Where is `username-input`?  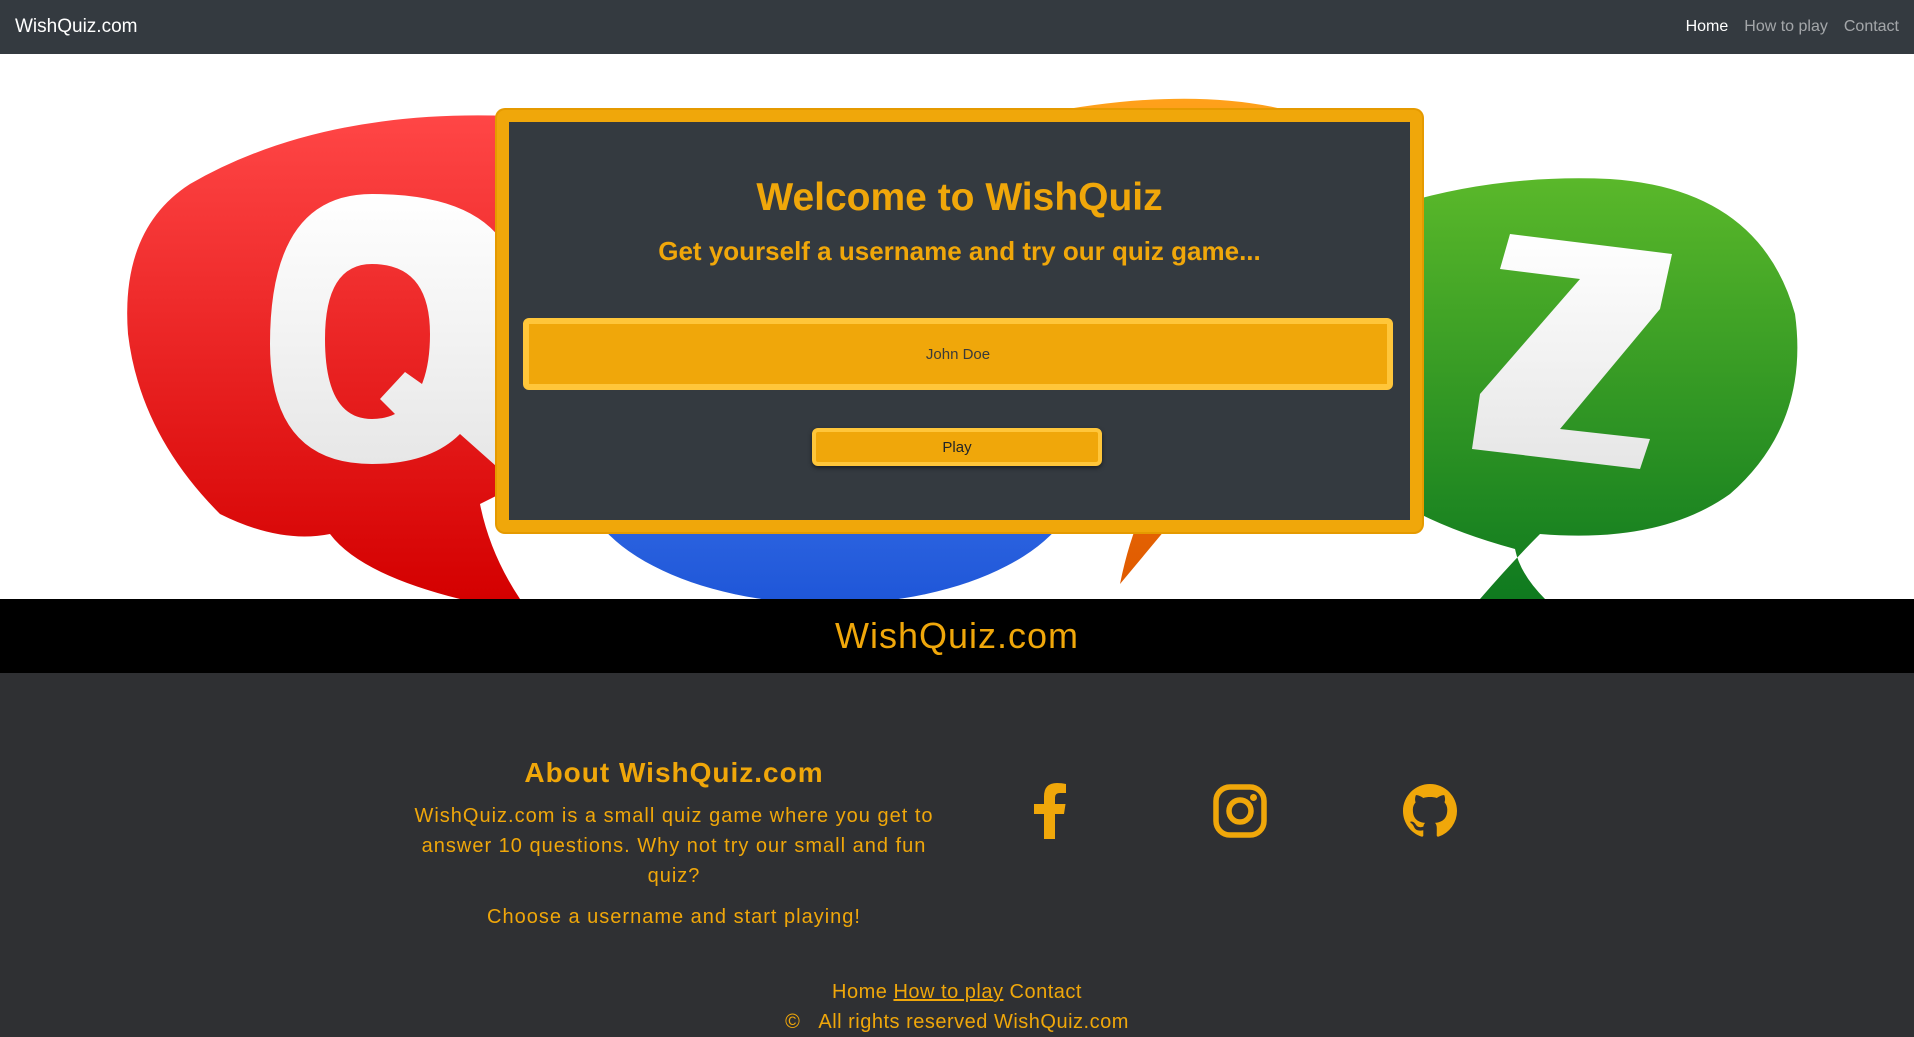 username-input is located at coordinates (958, 354).